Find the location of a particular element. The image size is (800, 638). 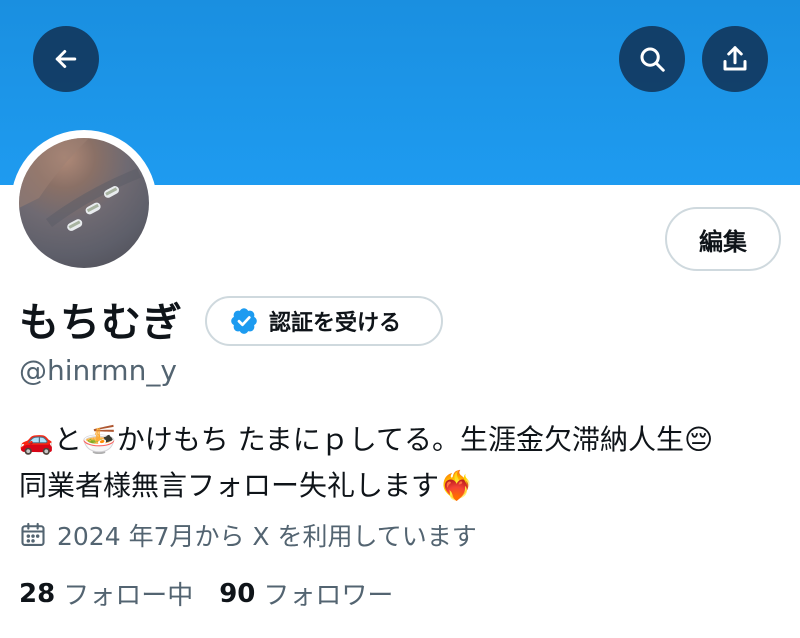

avatar-border is located at coordinates (84, 203).